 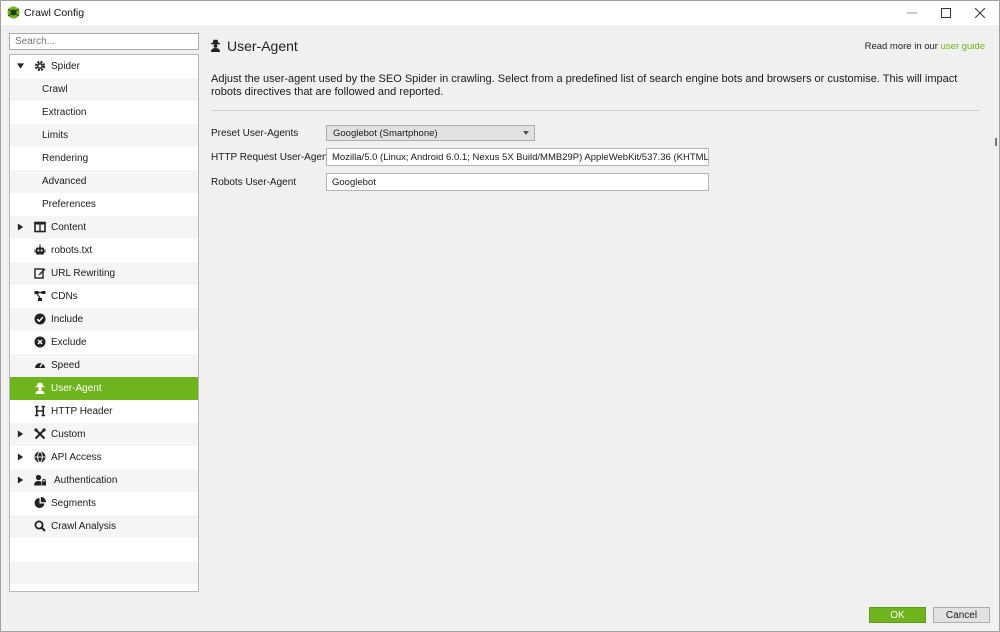 I want to click on sidebar-item-label: Extraction, so click(x=64, y=112).